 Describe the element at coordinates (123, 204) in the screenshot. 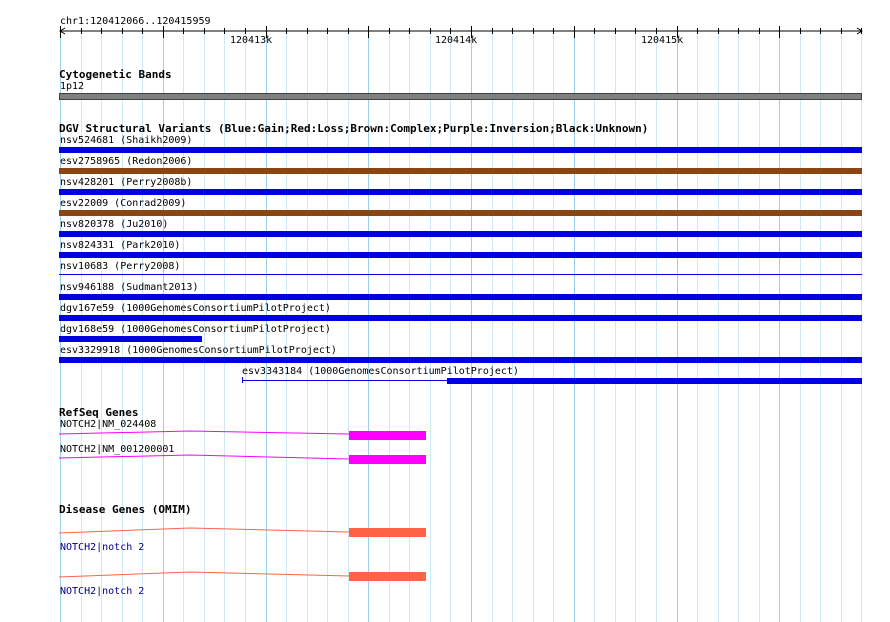

I see `variant-label: esv22009 (Conrad2009)` at that location.